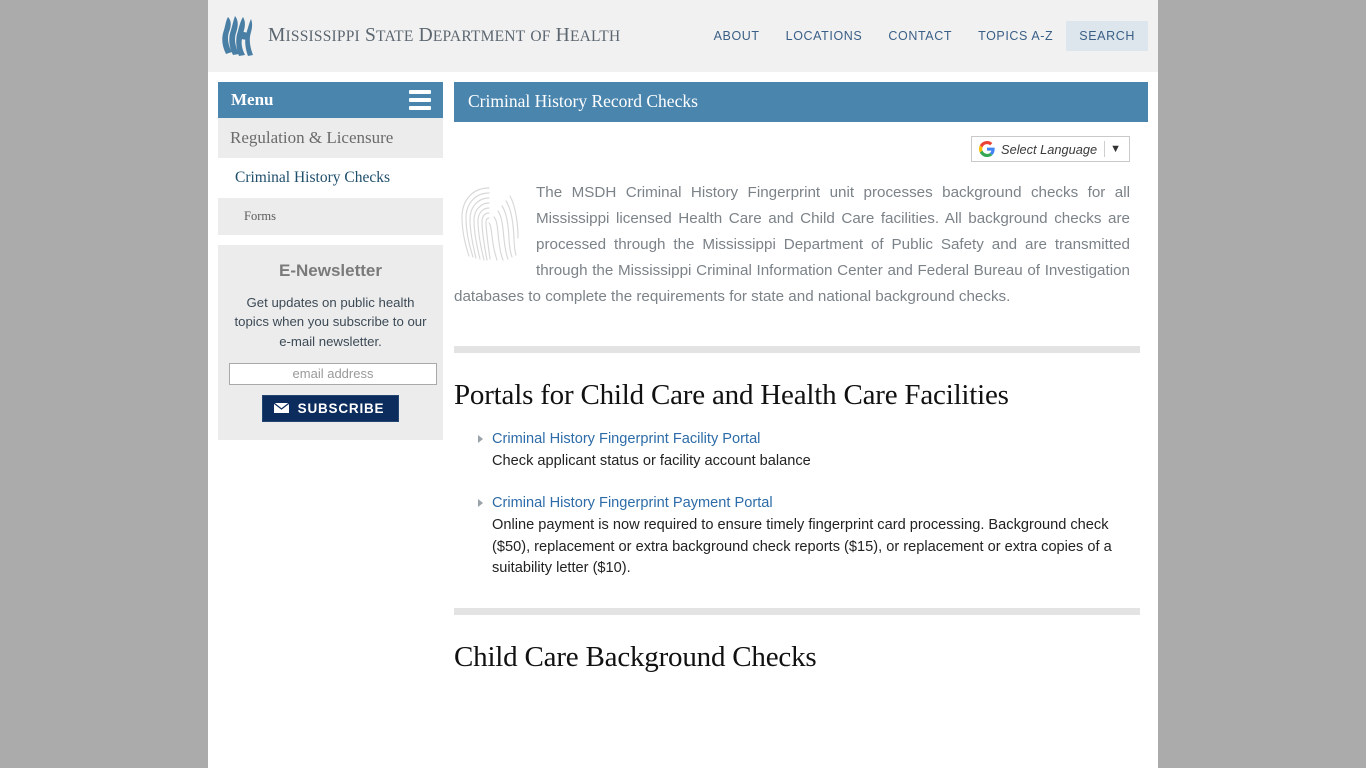 This screenshot has height=768, width=1366. What do you see at coordinates (330, 217) in the screenshot?
I see `sidebar-item-forms: Forms` at bounding box center [330, 217].